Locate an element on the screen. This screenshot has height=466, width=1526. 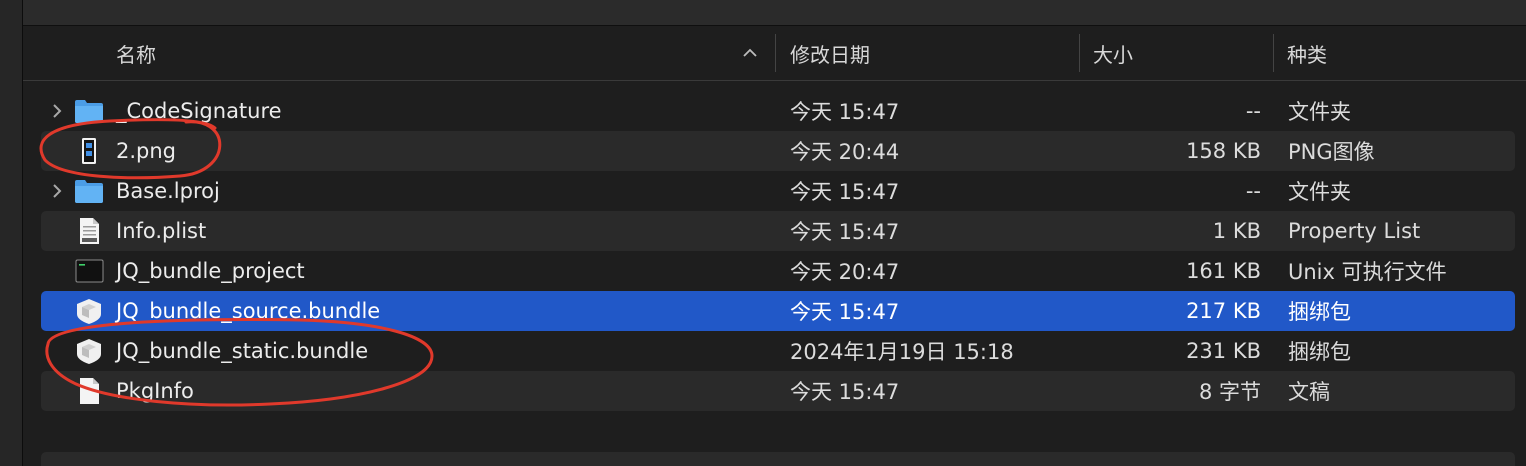
file-name: Info.plist is located at coordinates (161, 231).